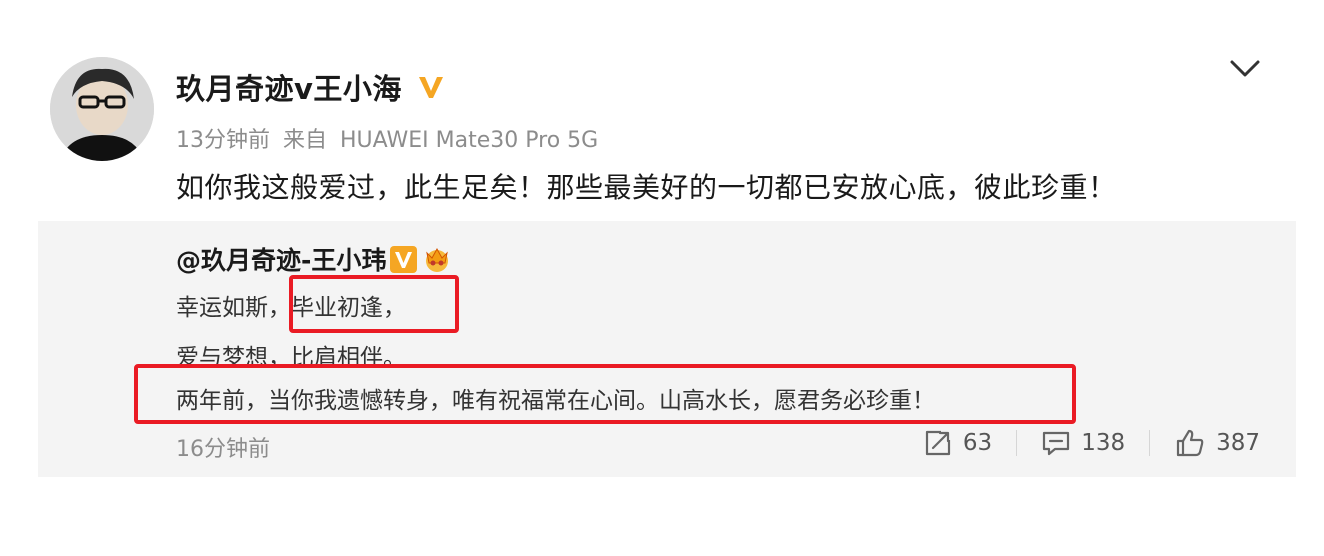 This screenshot has width=1324, height=556. What do you see at coordinates (1103, 443) in the screenshot?
I see `comment-count: 138` at bounding box center [1103, 443].